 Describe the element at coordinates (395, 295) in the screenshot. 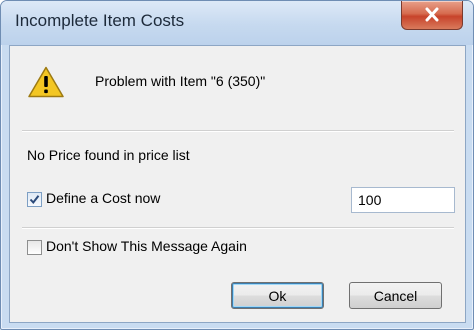

I see `cancel-button: Cancel` at that location.